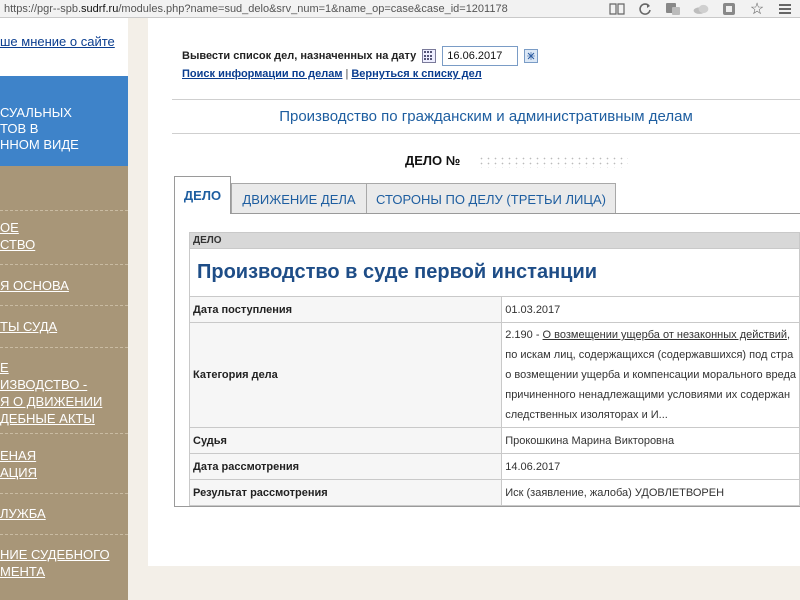 Image resolution: width=800 pixels, height=600 pixels. Describe the element at coordinates (345, 466) in the screenshot. I see `row-label: Дата рассмотрения` at that location.